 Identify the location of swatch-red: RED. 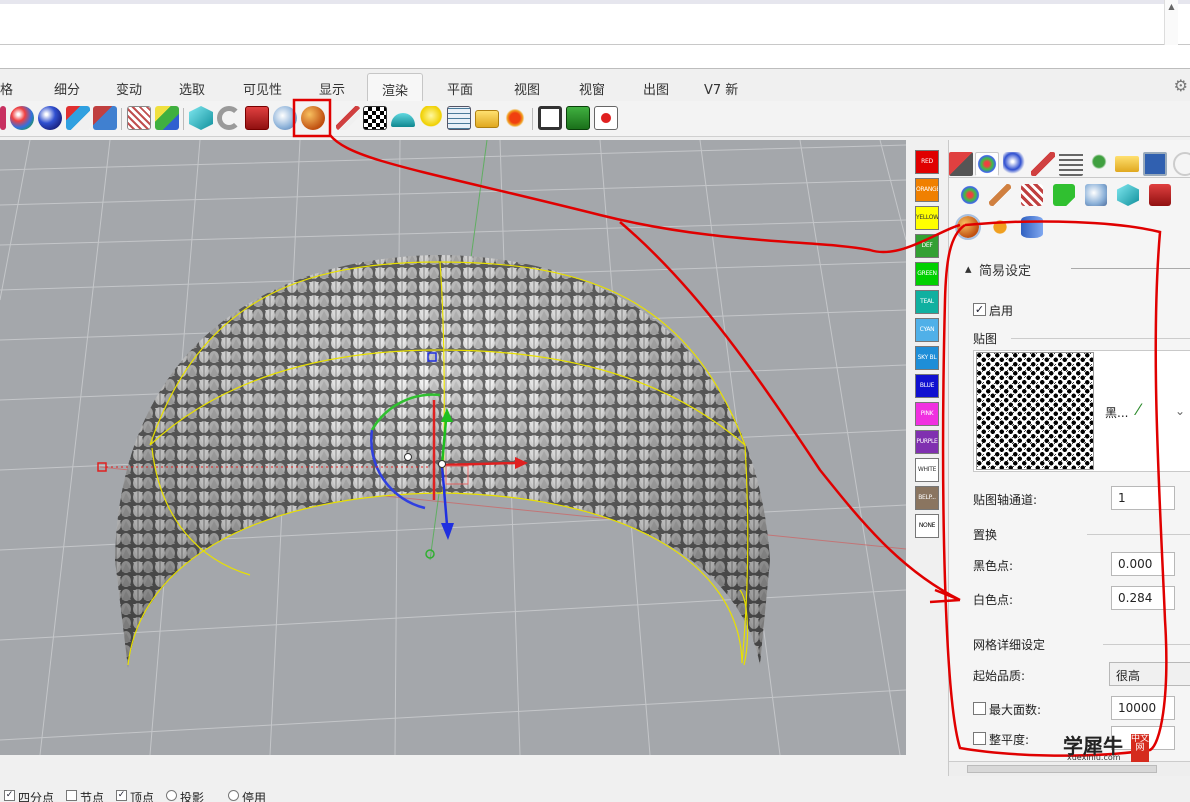
(927, 162).